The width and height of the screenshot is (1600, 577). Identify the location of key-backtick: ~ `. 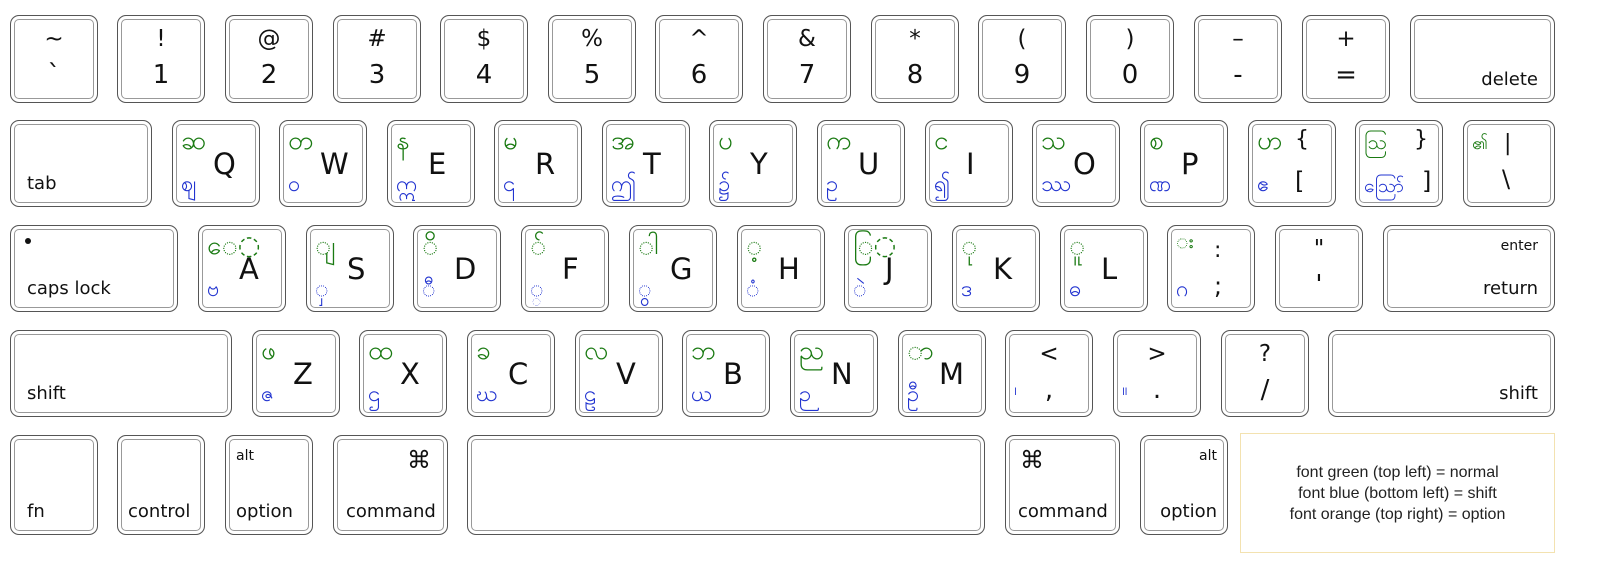
(54, 59).